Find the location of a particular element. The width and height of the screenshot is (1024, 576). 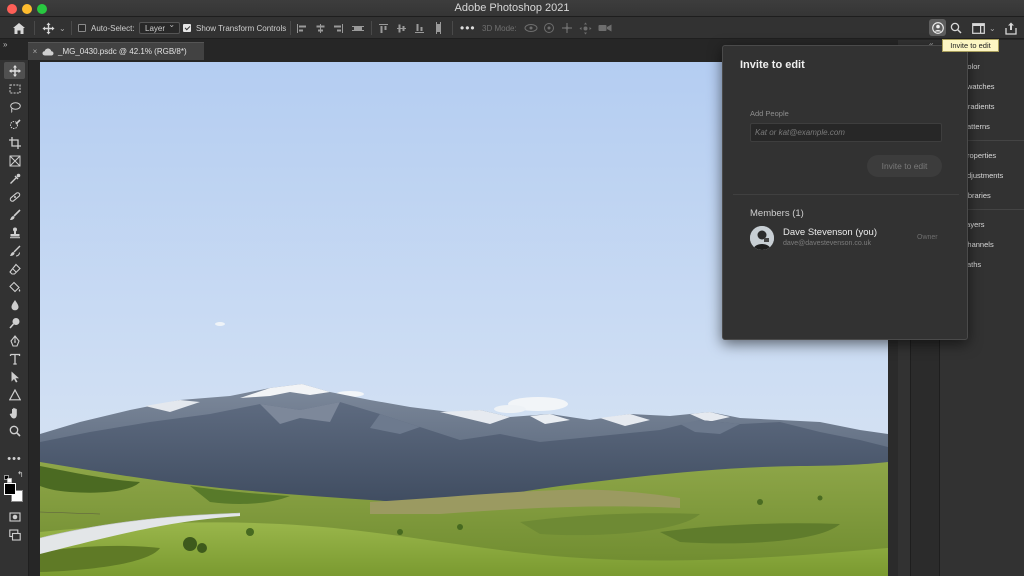

search-icon is located at coordinates (956, 28).